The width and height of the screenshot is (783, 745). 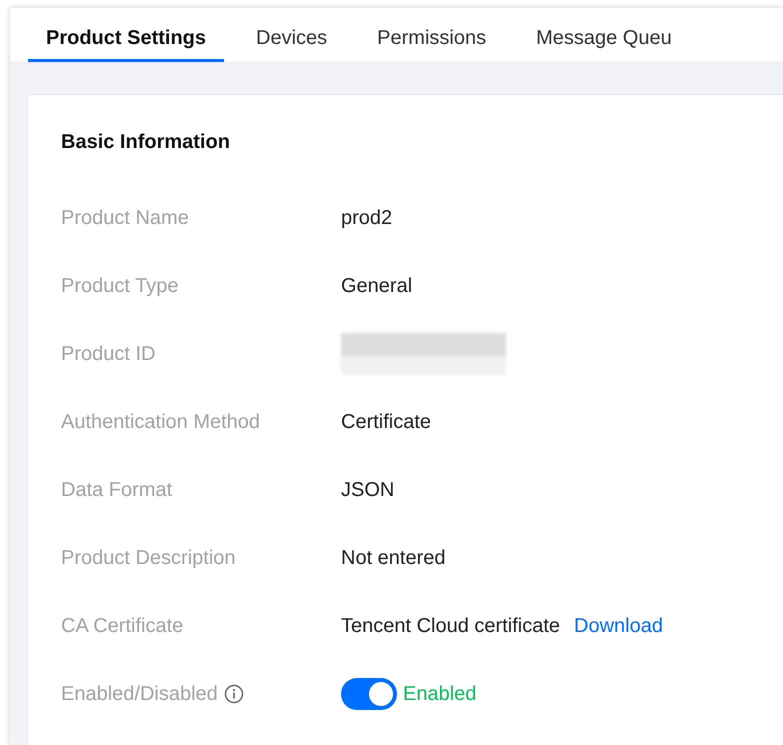 What do you see at coordinates (234, 694) in the screenshot?
I see `info-icon` at bounding box center [234, 694].